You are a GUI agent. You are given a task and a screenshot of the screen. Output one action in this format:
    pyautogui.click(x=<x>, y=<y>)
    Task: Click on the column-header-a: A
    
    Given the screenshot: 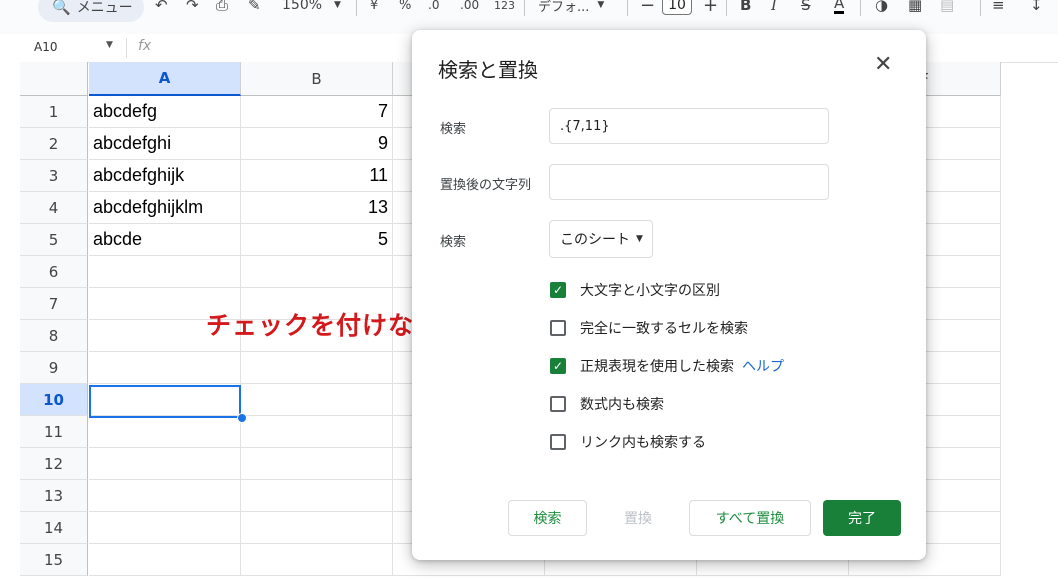 What is the action you would take?
    pyautogui.click(x=165, y=79)
    